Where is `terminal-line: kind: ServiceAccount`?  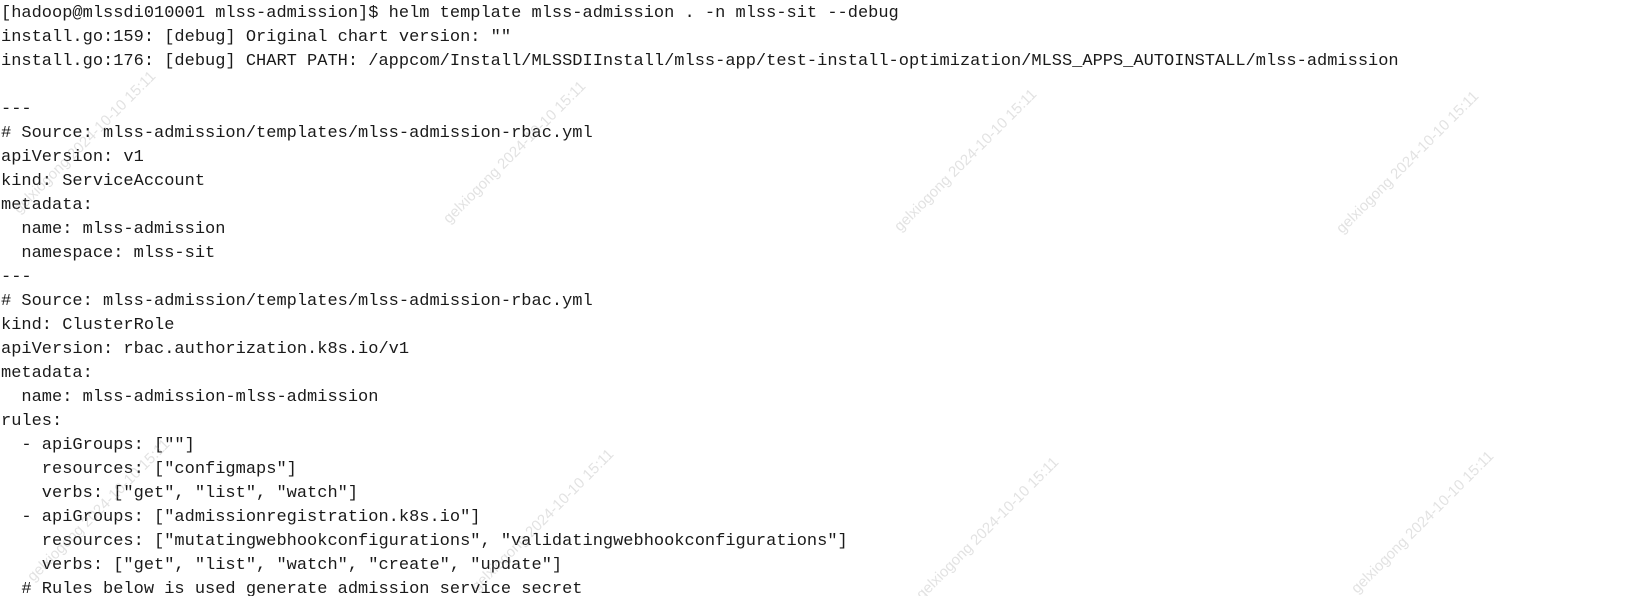 terminal-line: kind: ServiceAccount is located at coordinates (103, 181).